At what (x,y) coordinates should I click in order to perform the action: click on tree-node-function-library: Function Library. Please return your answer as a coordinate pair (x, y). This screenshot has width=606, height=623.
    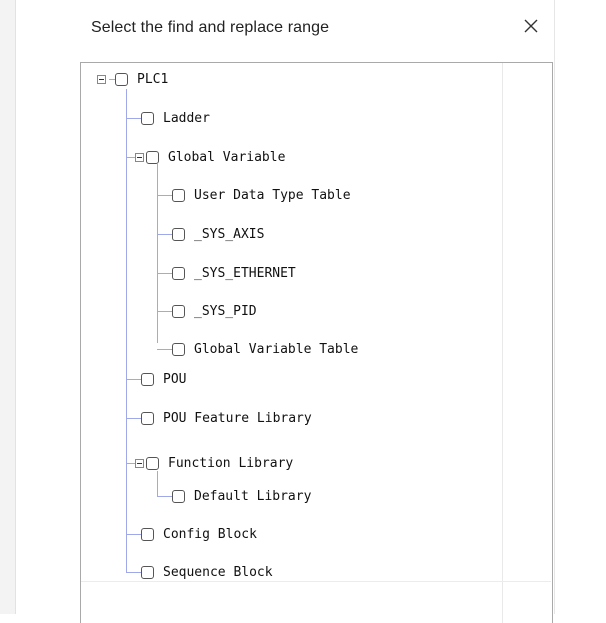
    Looking at the image, I should click on (219, 463).